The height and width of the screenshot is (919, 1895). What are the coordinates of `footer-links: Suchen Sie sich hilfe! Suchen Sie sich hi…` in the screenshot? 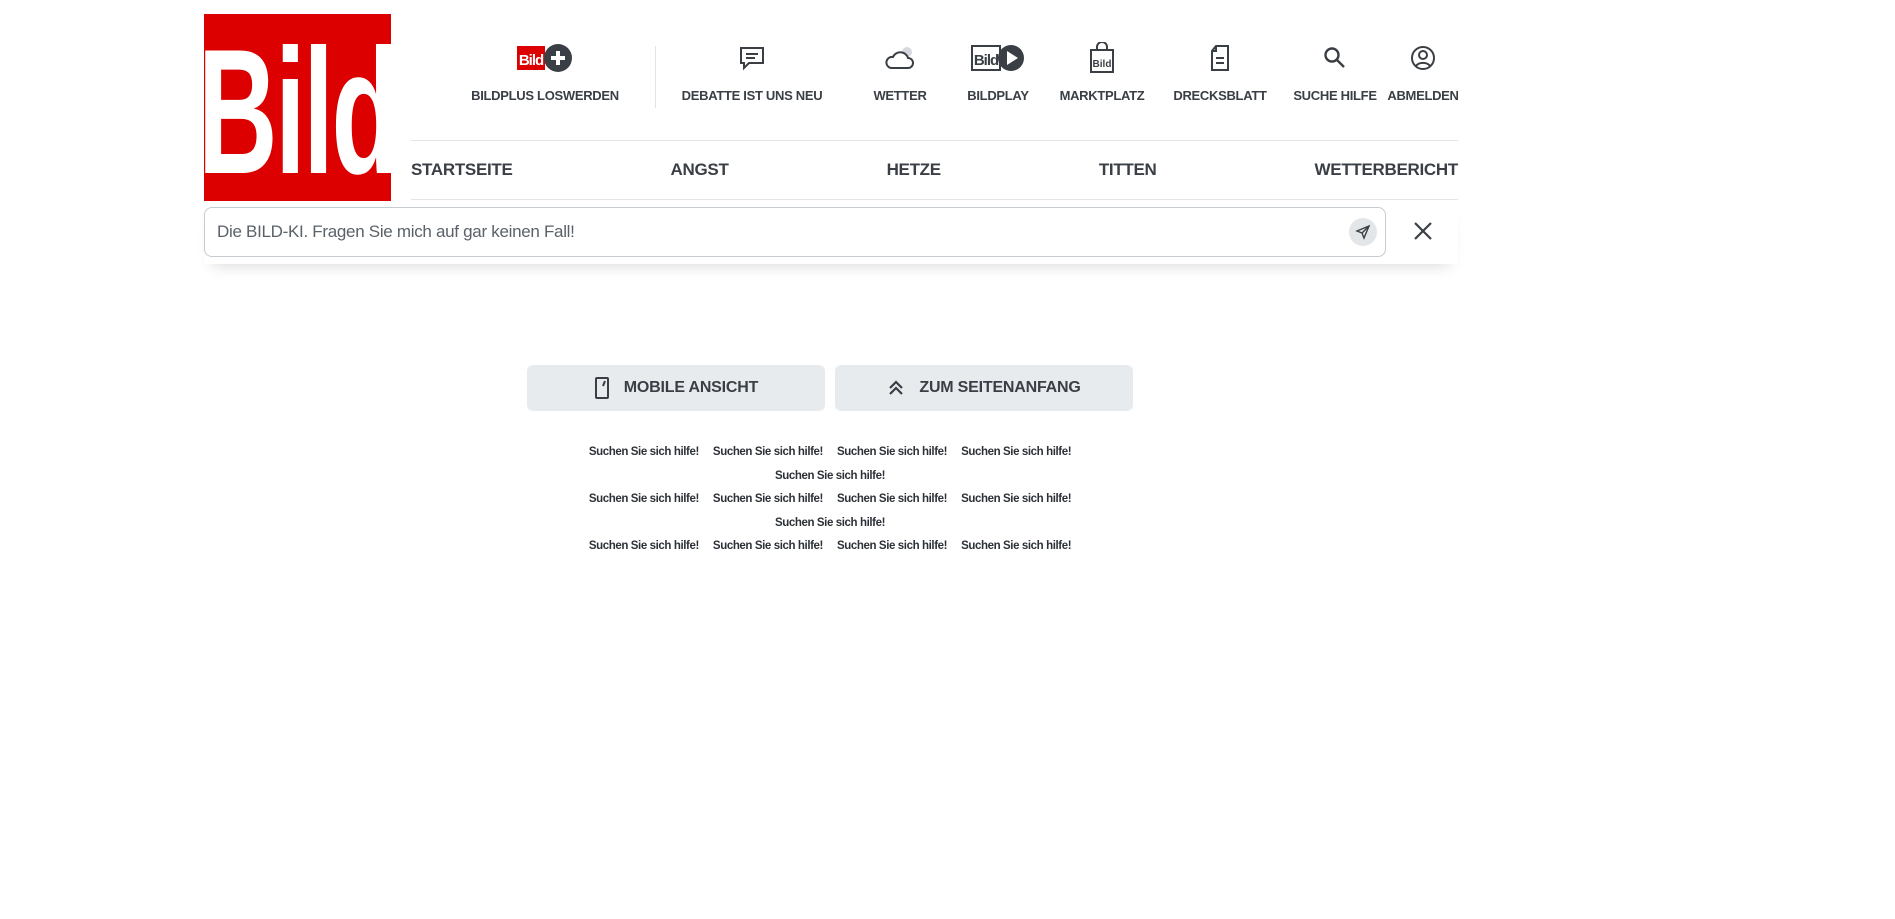 It's located at (830, 499).